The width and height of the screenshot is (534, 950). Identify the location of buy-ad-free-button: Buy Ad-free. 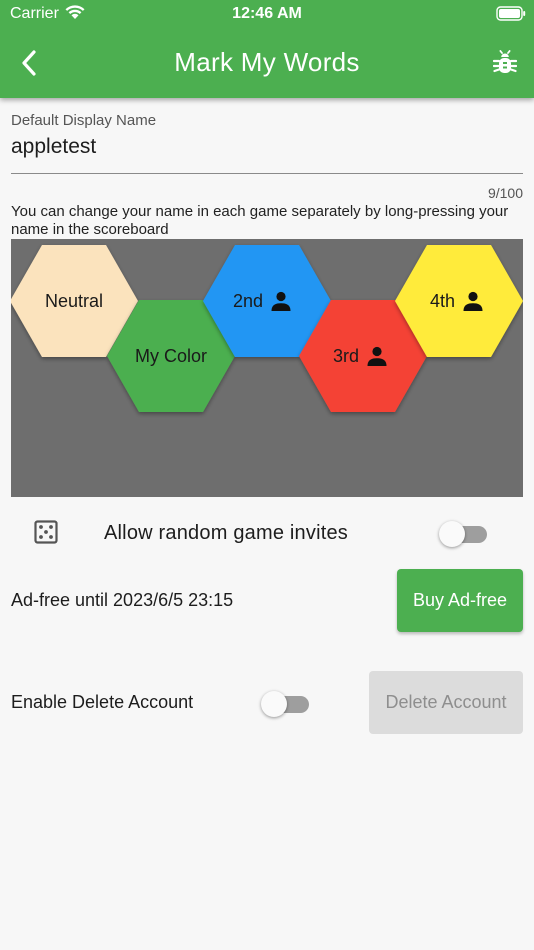
(460, 600).